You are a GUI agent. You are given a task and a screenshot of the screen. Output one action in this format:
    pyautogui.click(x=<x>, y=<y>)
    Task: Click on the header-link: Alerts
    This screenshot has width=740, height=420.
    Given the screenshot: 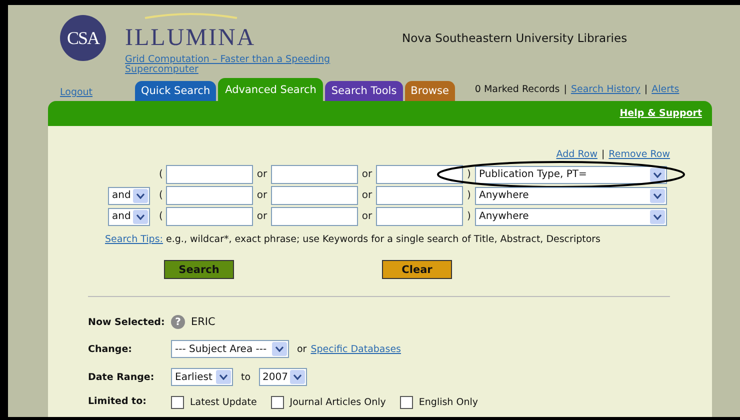 What is the action you would take?
    pyautogui.click(x=666, y=89)
    